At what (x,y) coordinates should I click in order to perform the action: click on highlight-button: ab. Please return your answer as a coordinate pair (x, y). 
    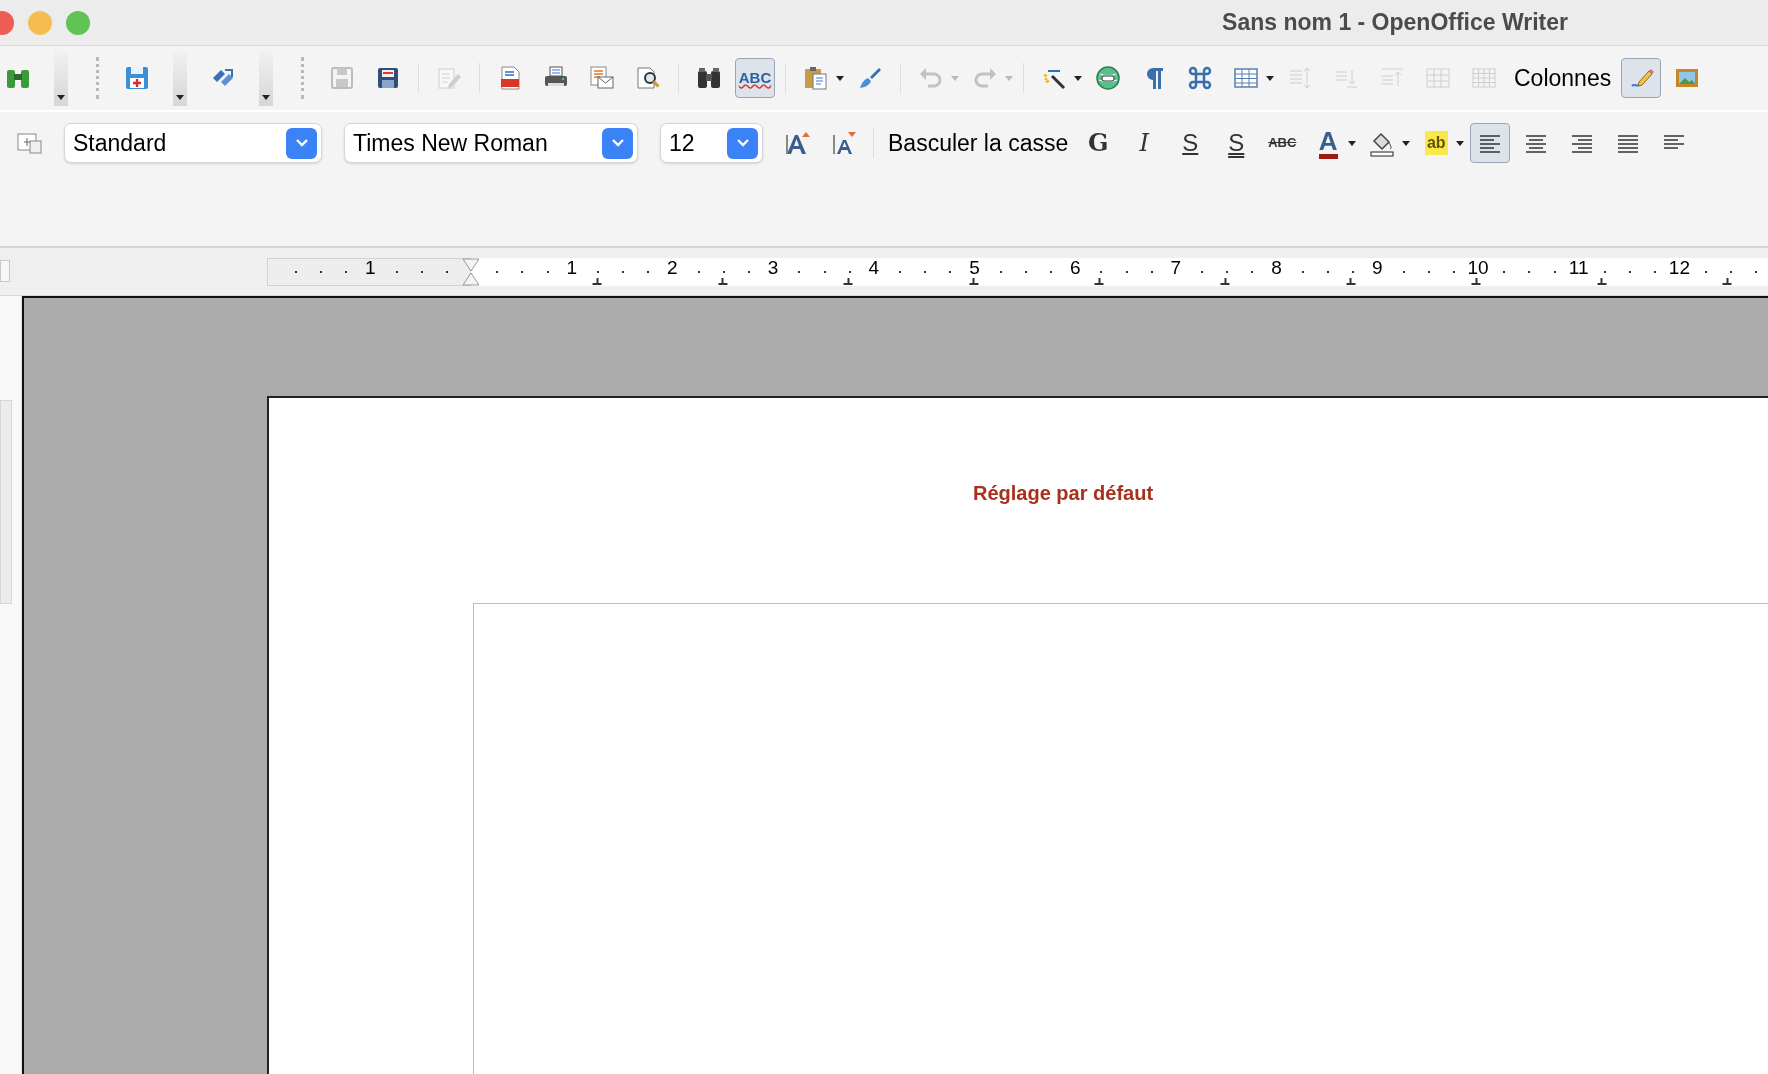
    Looking at the image, I should click on (1436, 143).